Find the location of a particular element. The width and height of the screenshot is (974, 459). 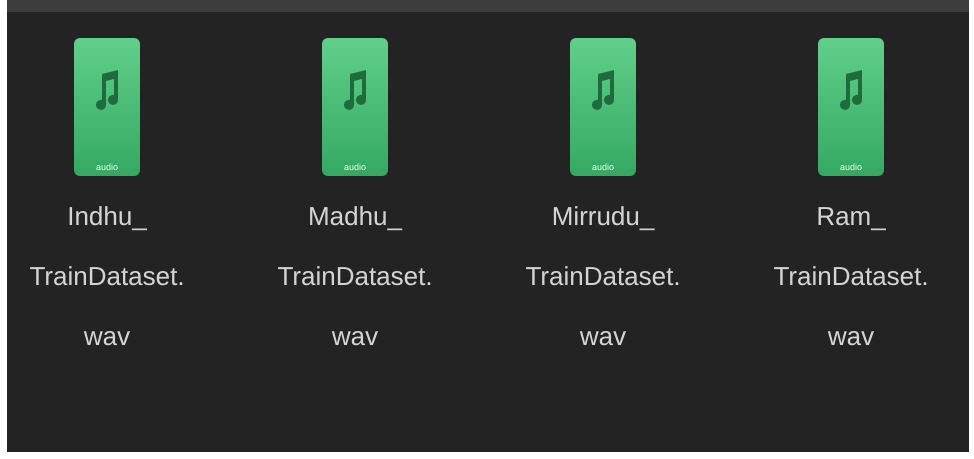

file-name: Madhu_ TrainDataset. wav is located at coordinates (355, 276).